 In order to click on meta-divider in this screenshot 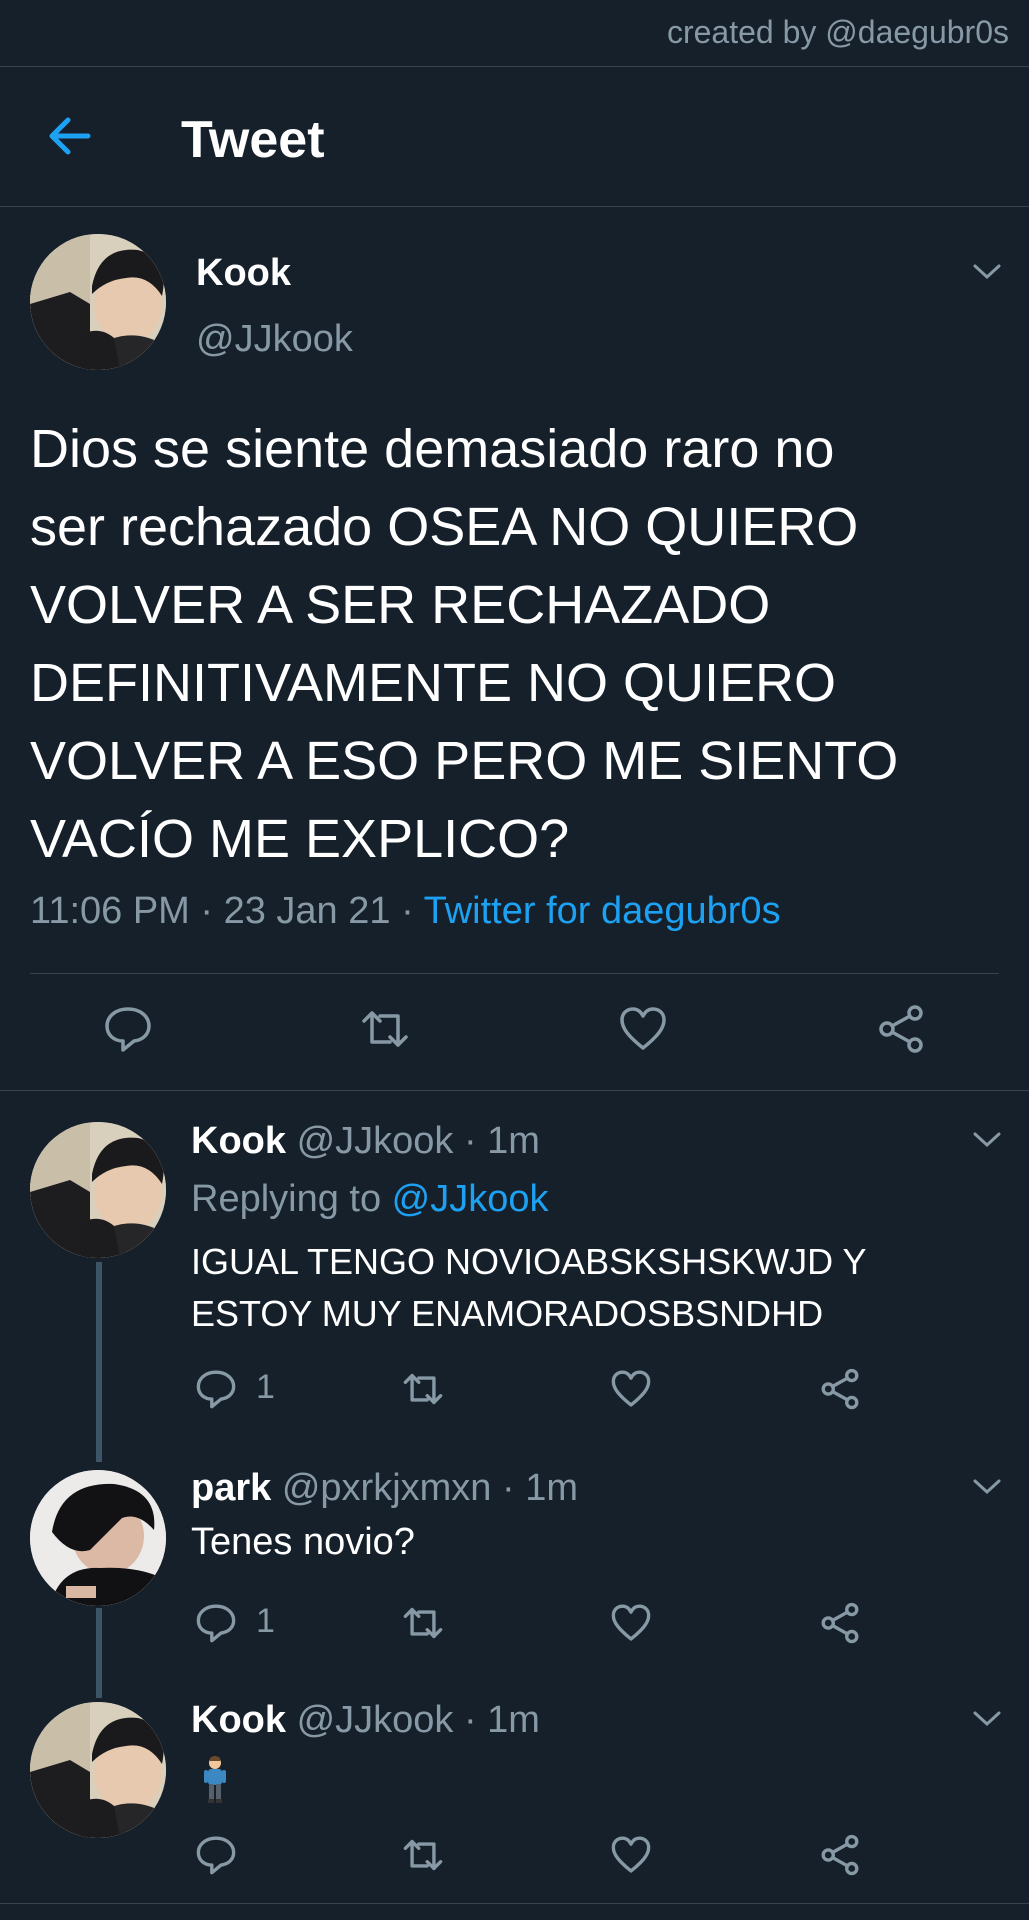, I will do `click(514, 973)`.